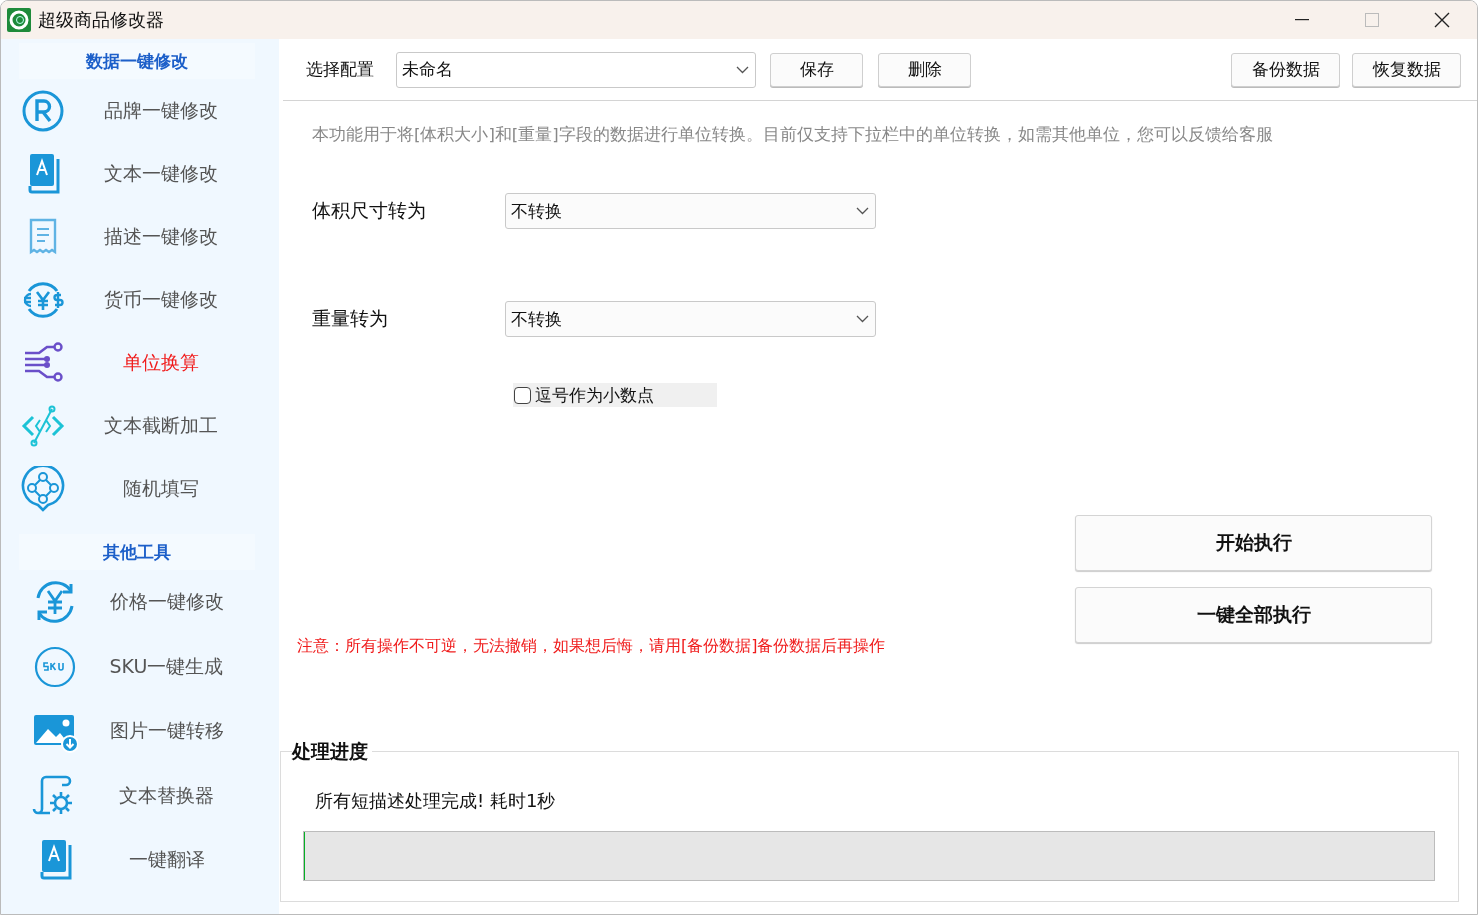 The height and width of the screenshot is (915, 1478). I want to click on sidebar-section-header: 数据一键修改, so click(137, 61).